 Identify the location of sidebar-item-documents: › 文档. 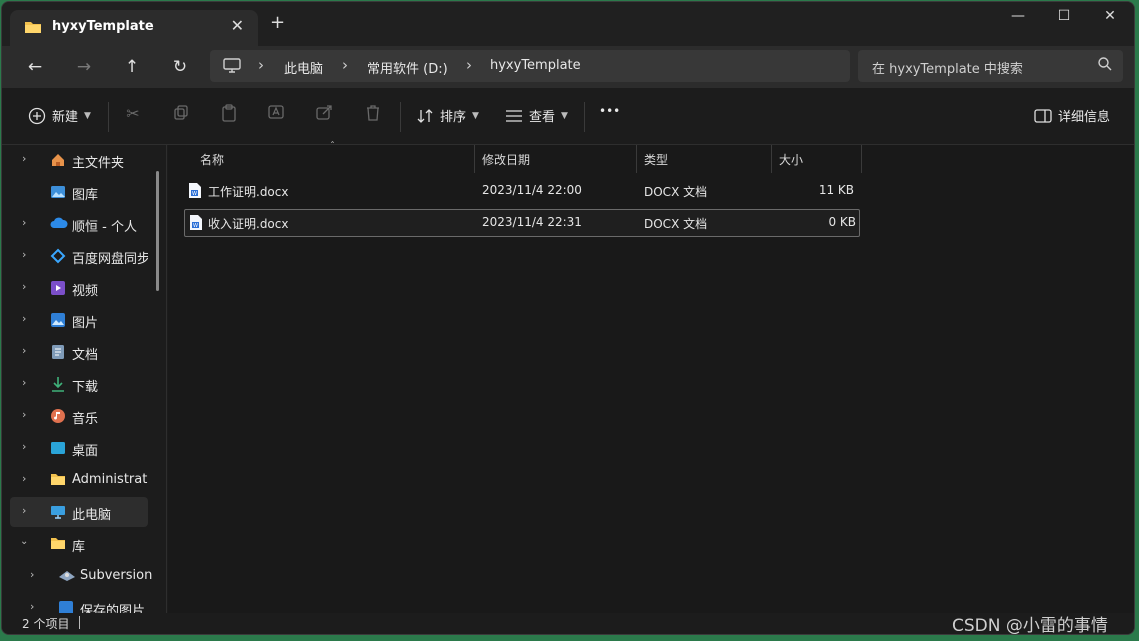
(79, 352).